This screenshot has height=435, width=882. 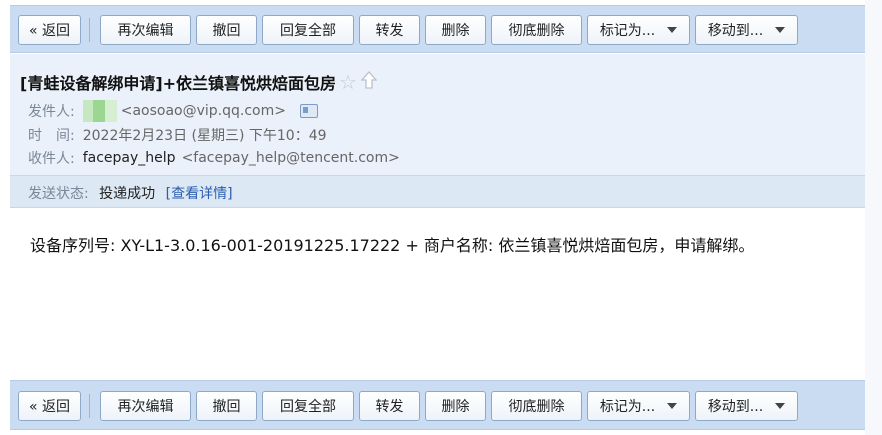 I want to click on time-row: 时 间: 2022年2月23日 (星期三) 下午10：49, so click(x=177, y=135).